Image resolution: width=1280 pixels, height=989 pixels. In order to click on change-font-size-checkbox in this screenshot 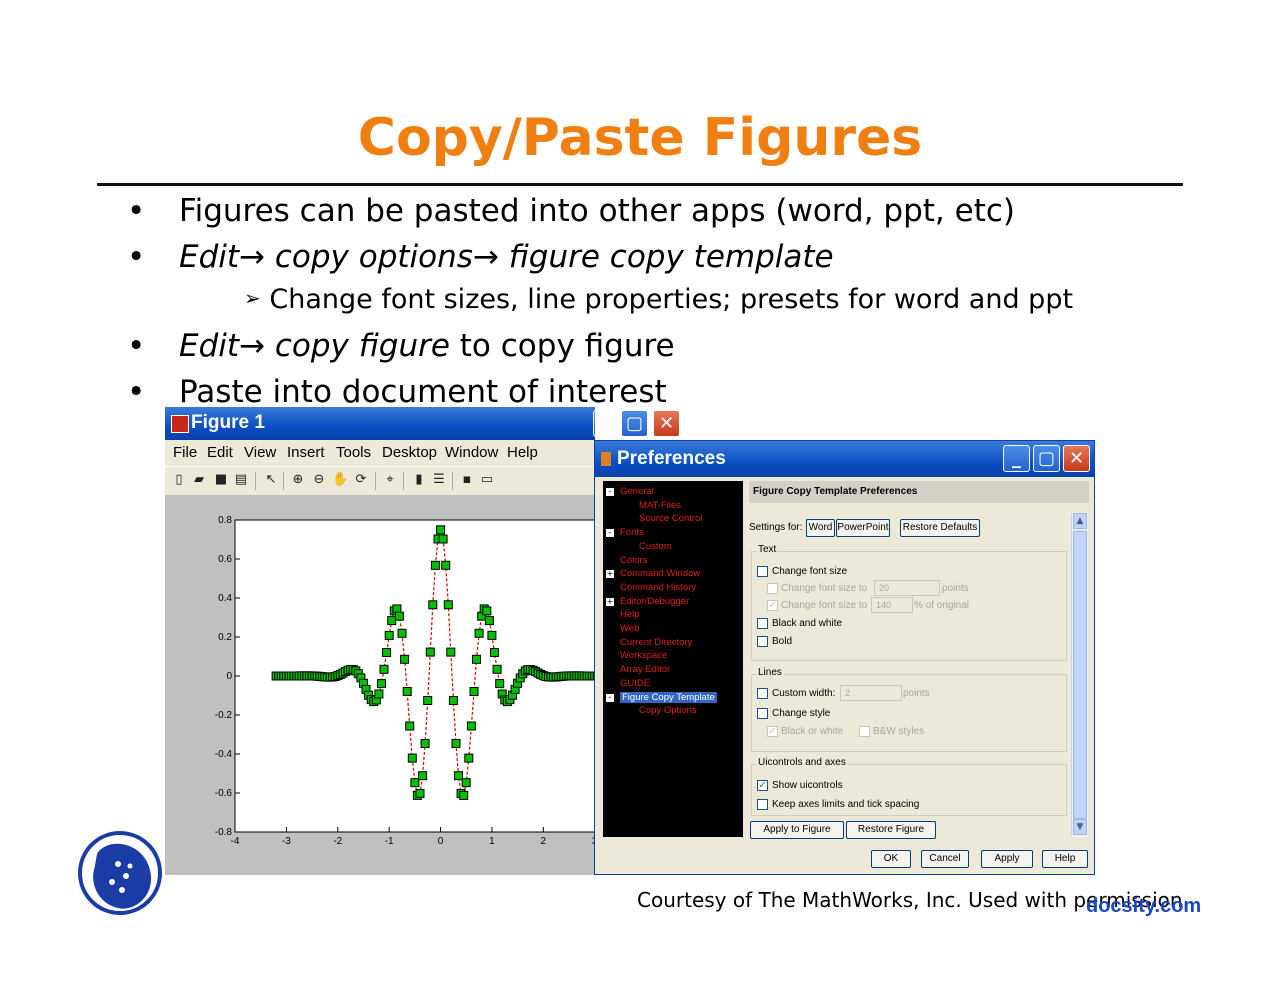, I will do `click(762, 571)`.